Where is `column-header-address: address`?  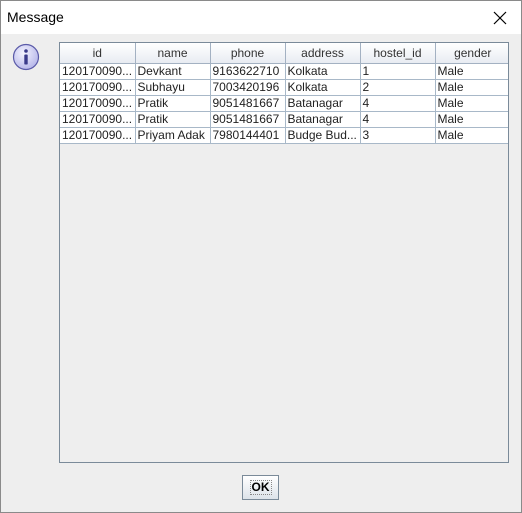
column-header-address: address is located at coordinates (323, 53).